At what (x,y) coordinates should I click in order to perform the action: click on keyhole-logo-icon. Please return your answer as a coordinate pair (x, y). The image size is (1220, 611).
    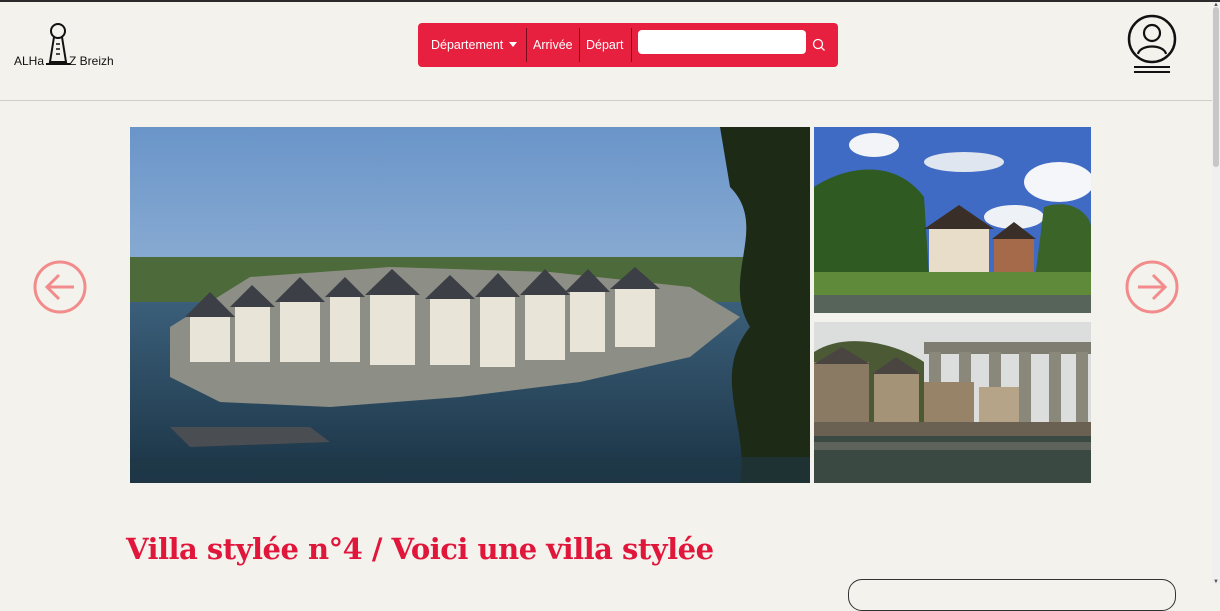
    Looking at the image, I should click on (58, 44).